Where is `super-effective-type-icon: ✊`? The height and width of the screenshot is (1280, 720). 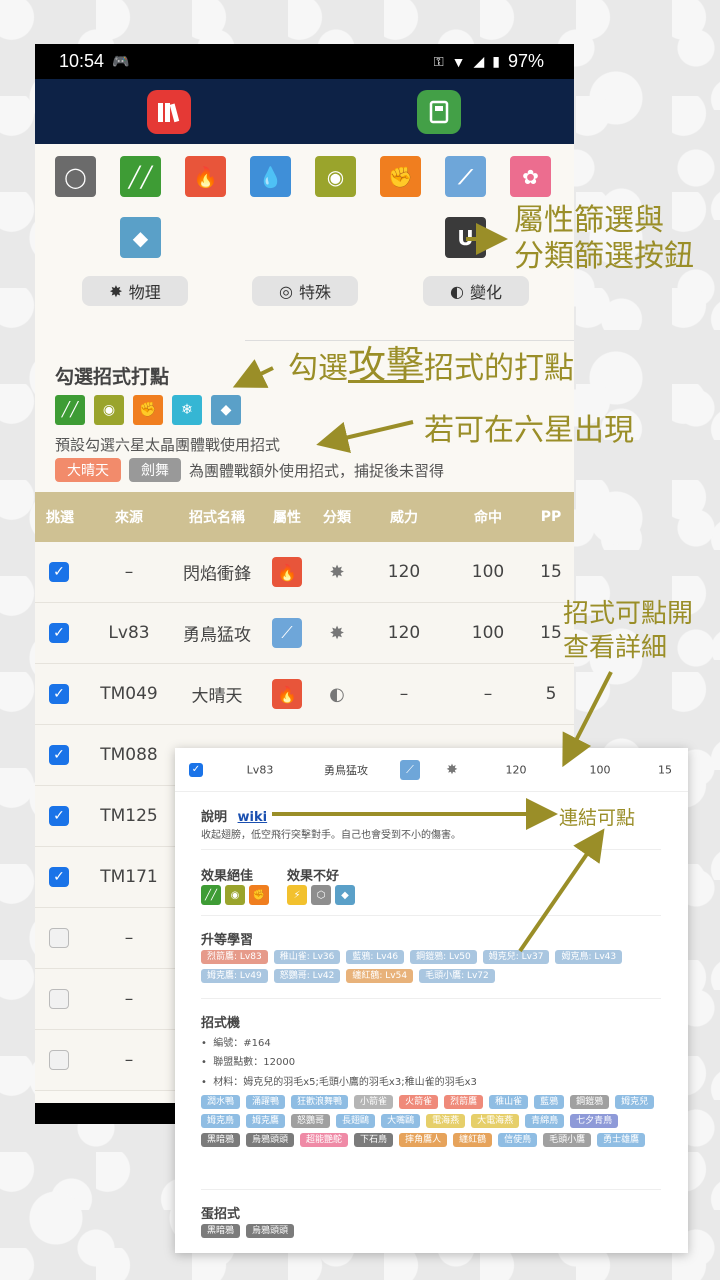 super-effective-type-icon: ✊ is located at coordinates (259, 895).